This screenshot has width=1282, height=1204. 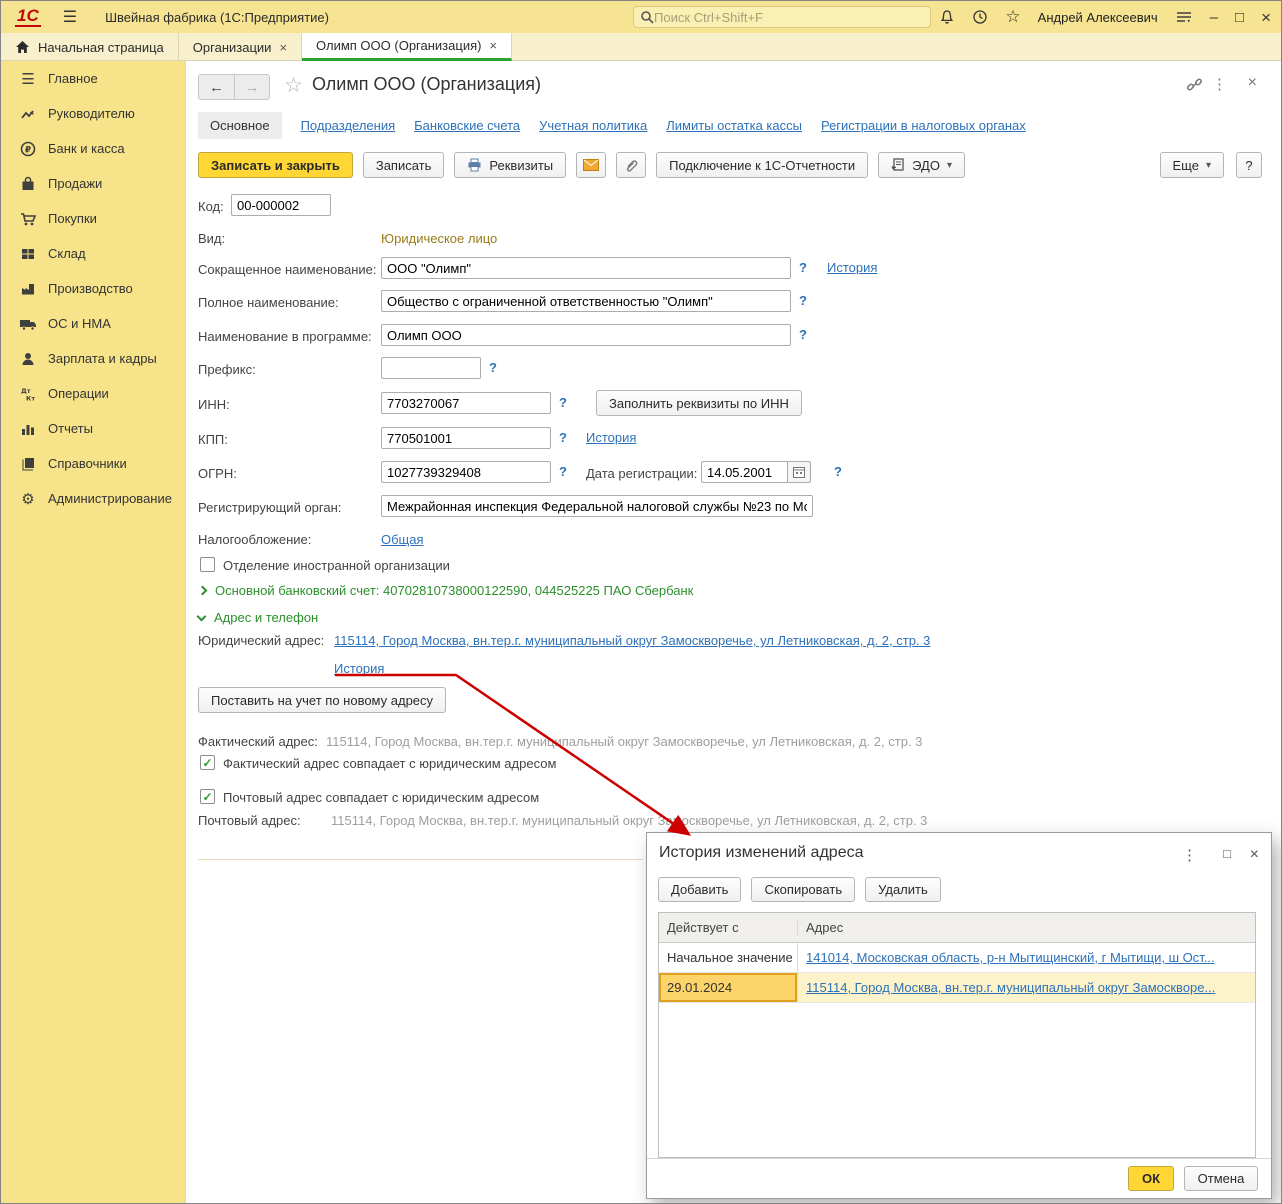 What do you see at coordinates (1184, 17) in the screenshot?
I see `service-menu-icon` at bounding box center [1184, 17].